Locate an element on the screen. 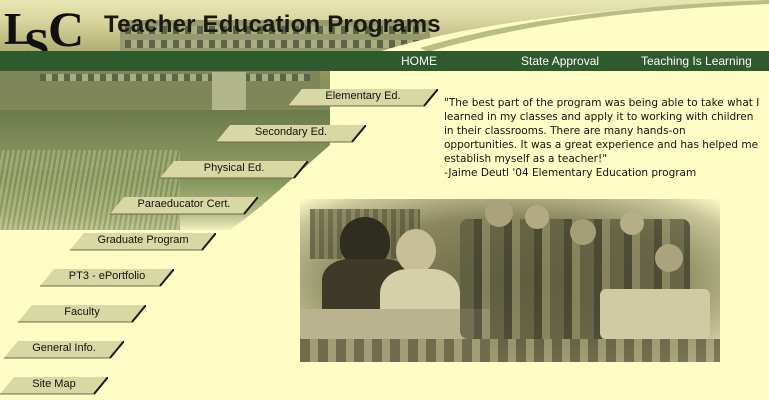 The image size is (769, 400). menu-item-elementary-ed: Elementary Ed. is located at coordinates (363, 98).